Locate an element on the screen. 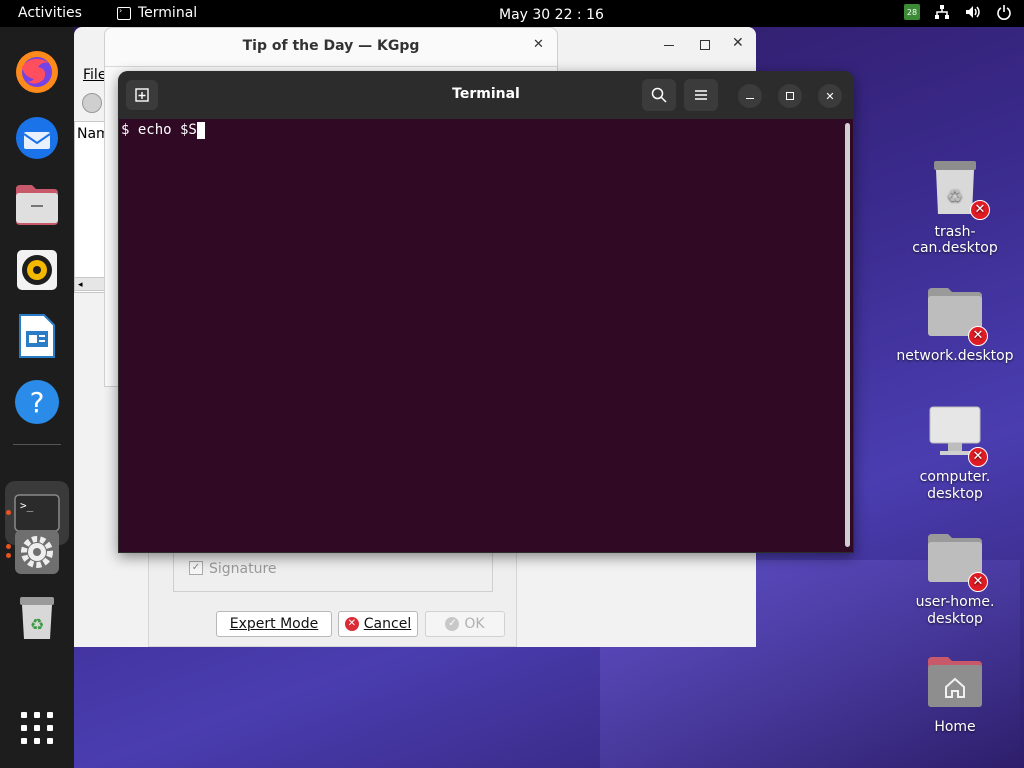 This screenshot has width=1024, height=768. user-home-folder-icon: ✕ is located at coordinates (957, 561).